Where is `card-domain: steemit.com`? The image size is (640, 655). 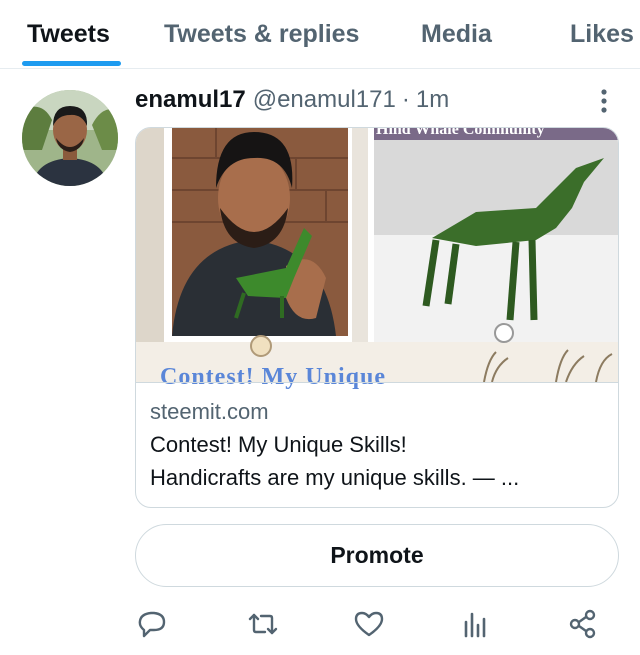
card-domain: steemit.com is located at coordinates (209, 411).